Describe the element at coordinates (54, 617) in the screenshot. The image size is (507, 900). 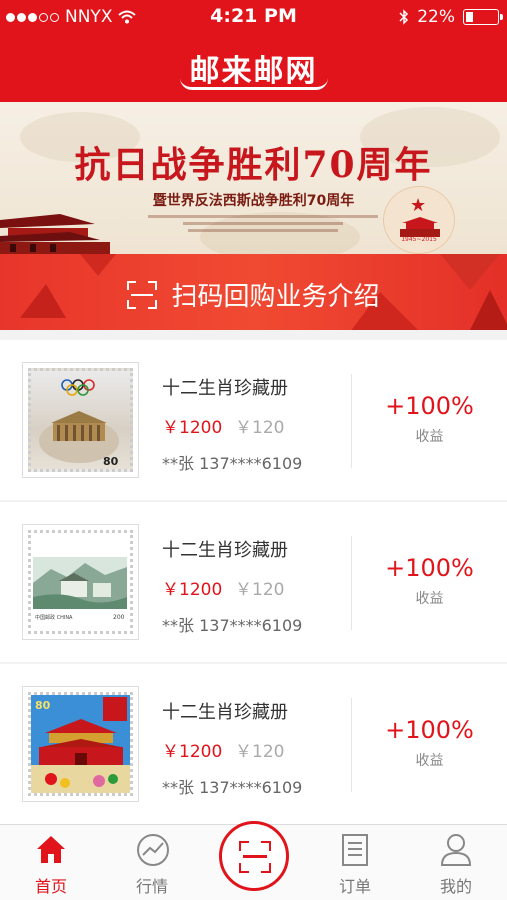
I see `svg-text: 中国邮政 CHINA` at that location.